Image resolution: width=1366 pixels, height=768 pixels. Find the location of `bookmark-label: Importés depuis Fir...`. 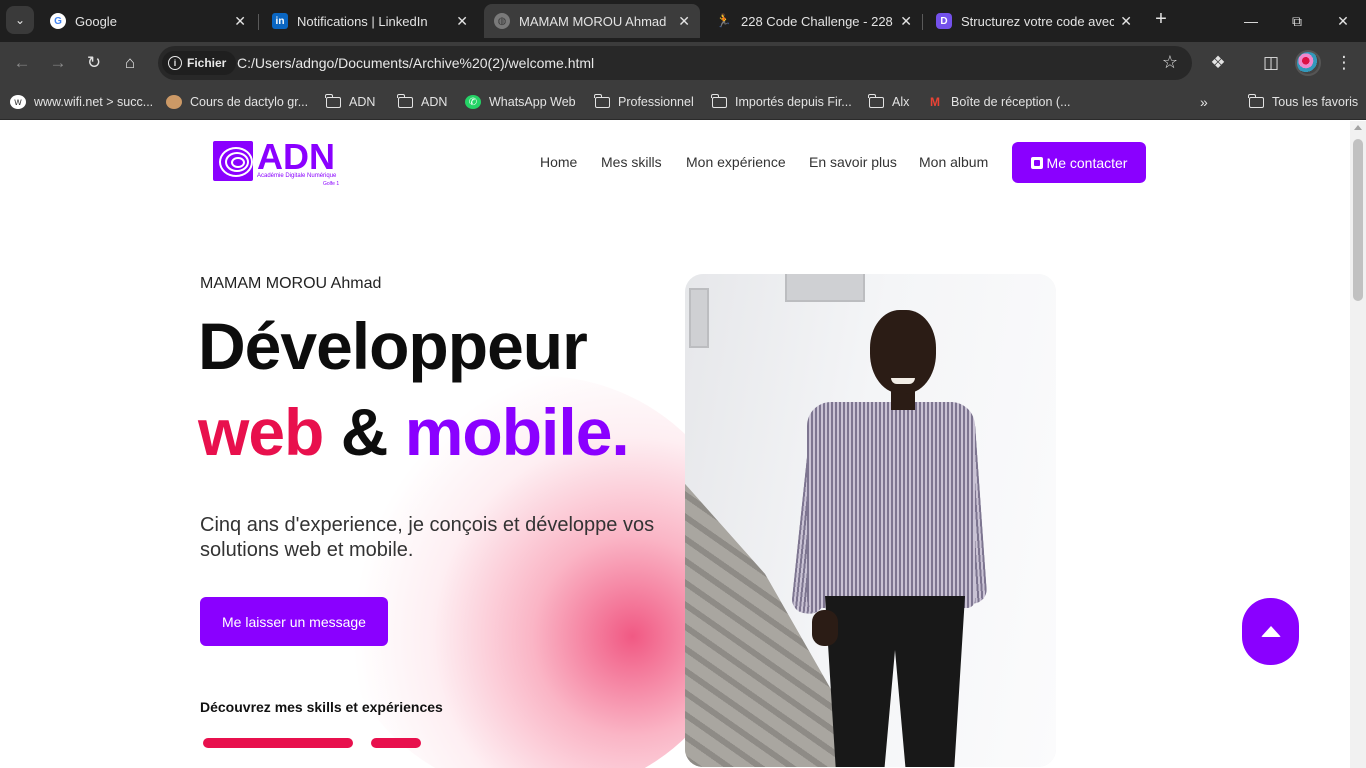

bookmark-label: Importés depuis Fir... is located at coordinates (793, 102).